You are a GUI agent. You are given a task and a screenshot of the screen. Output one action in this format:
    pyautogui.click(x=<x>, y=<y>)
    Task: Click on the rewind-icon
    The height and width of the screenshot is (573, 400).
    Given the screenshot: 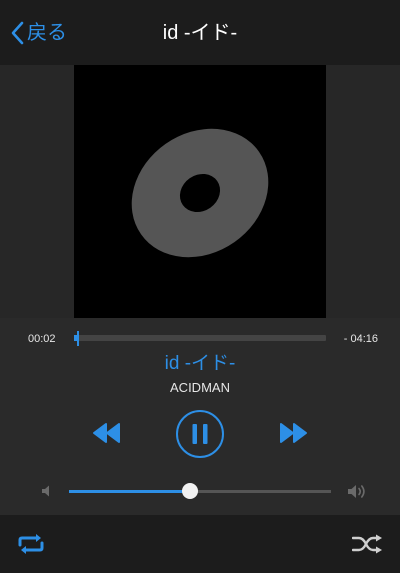 What is the action you would take?
    pyautogui.click(x=106, y=433)
    